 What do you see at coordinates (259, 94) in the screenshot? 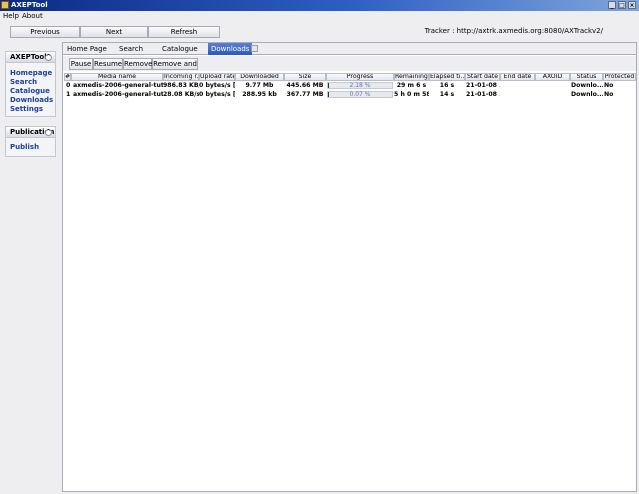
I see `downloaded: 288.95 kb` at bounding box center [259, 94].